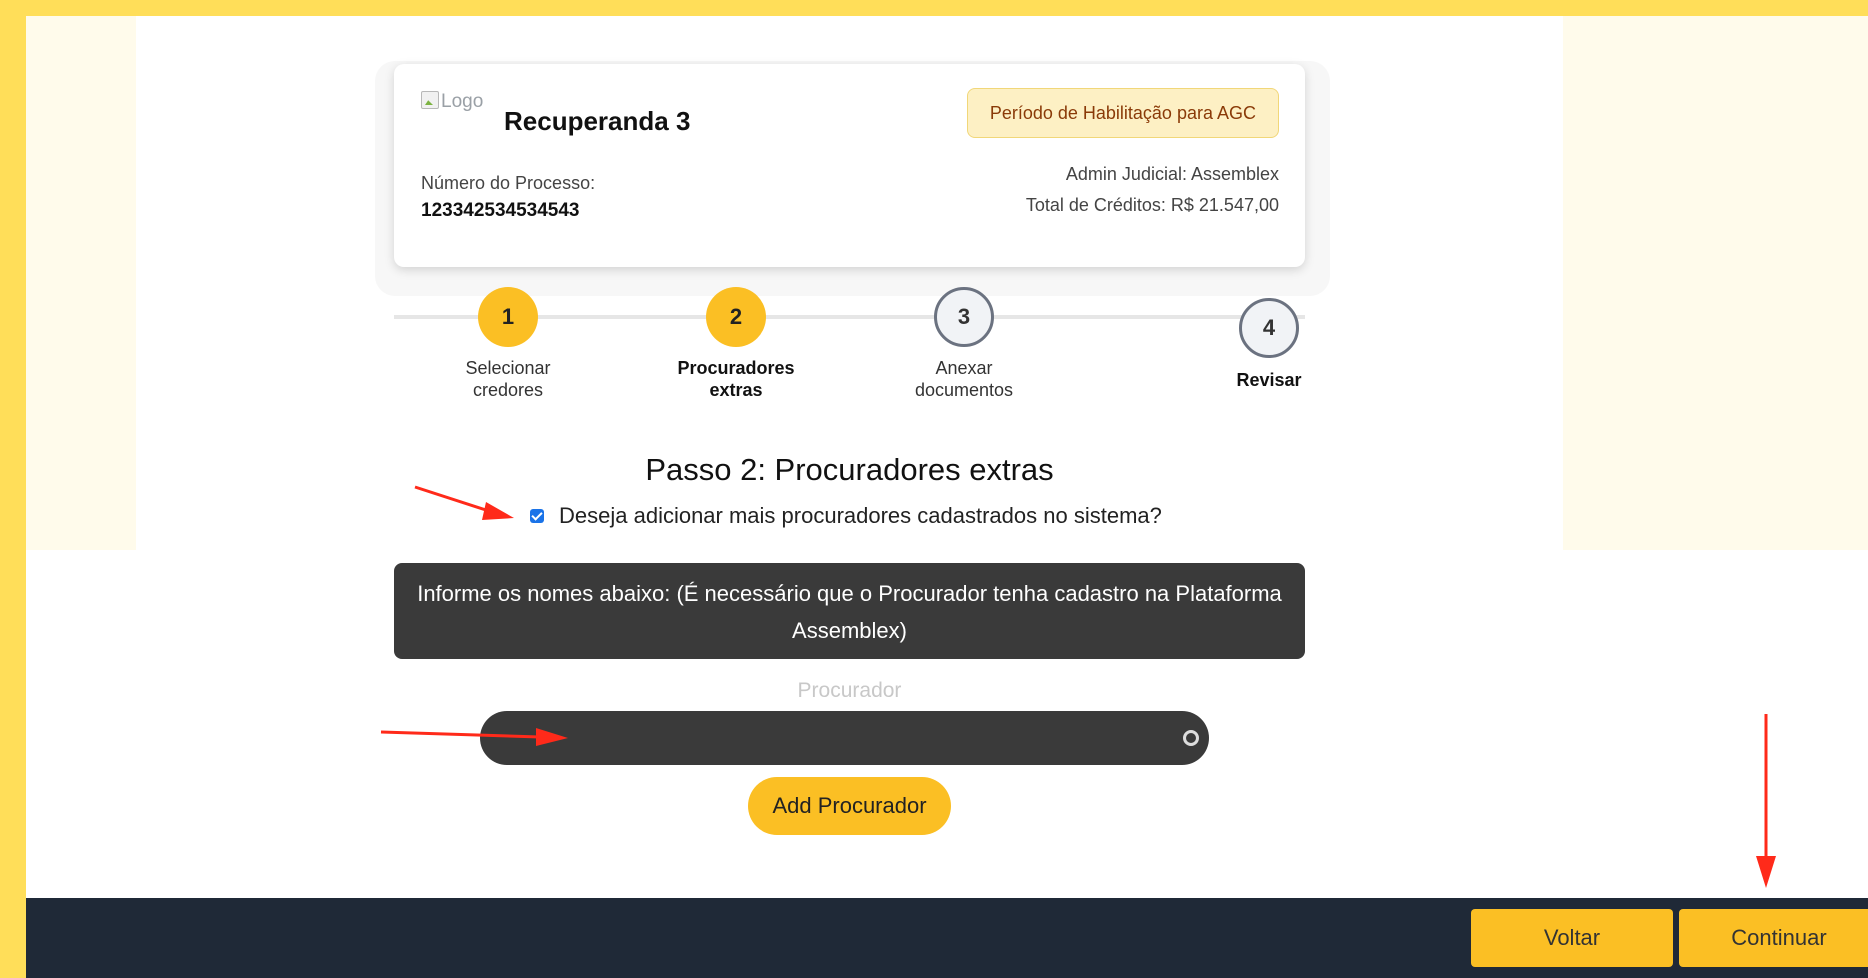 This screenshot has width=1868, height=978. I want to click on process-number-label: Número do Processo:, so click(508, 183).